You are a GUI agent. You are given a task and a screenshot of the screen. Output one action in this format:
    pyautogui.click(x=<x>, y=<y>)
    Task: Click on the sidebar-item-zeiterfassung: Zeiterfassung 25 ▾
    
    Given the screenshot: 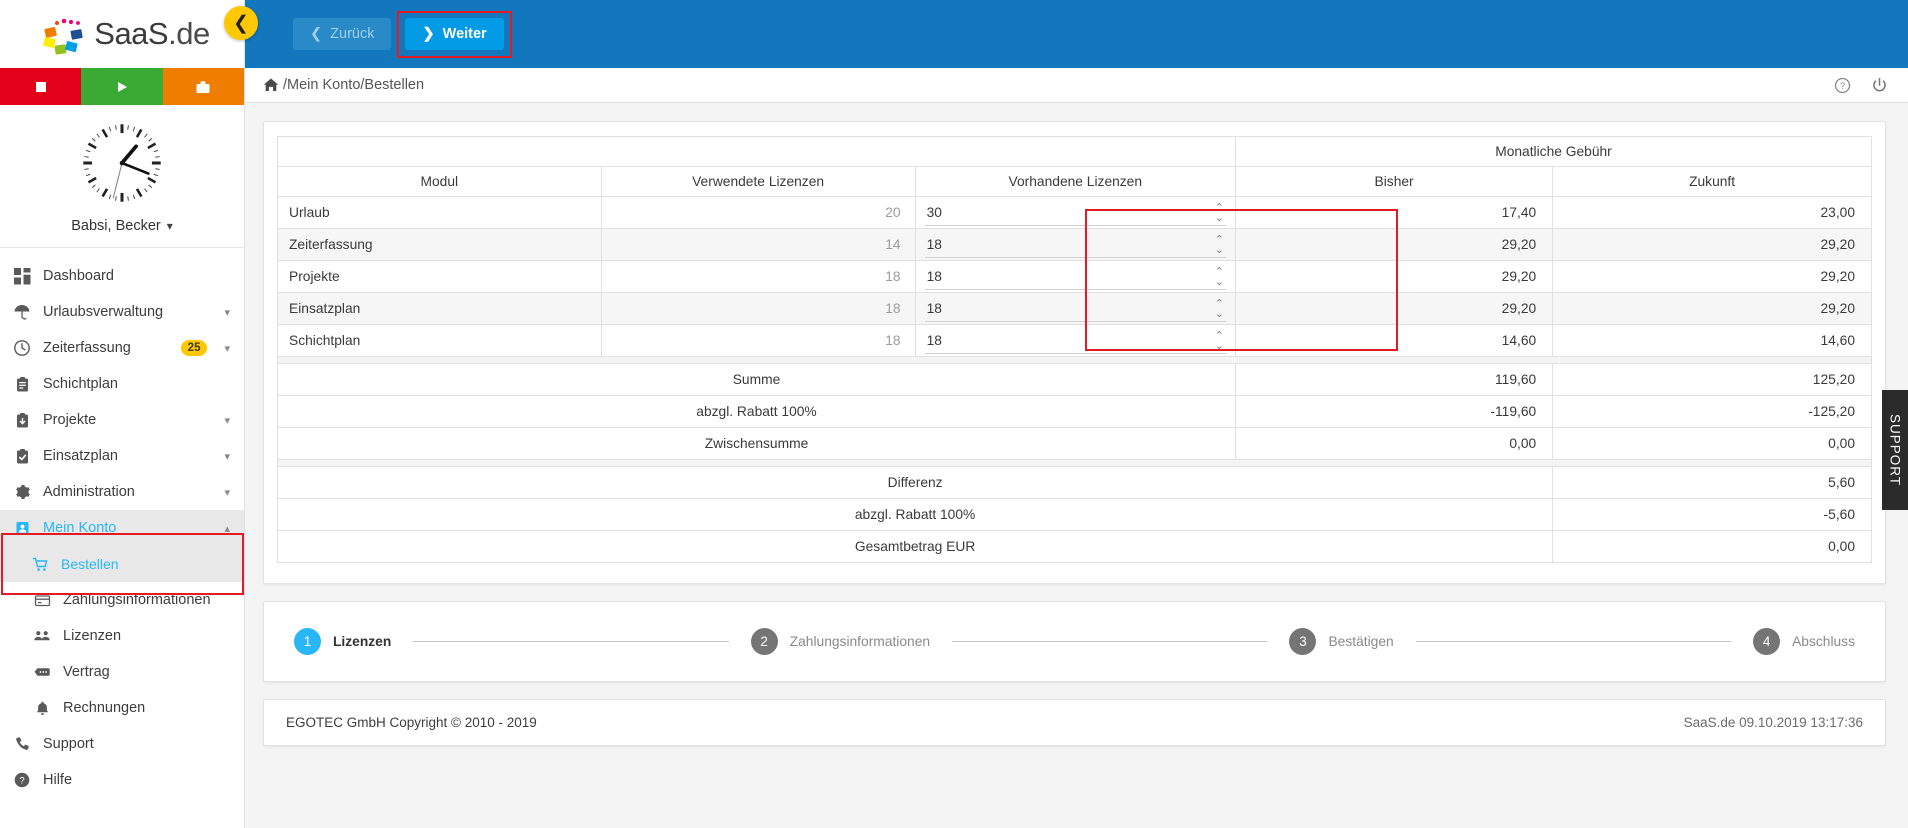 What is the action you would take?
    pyautogui.click(x=122, y=348)
    